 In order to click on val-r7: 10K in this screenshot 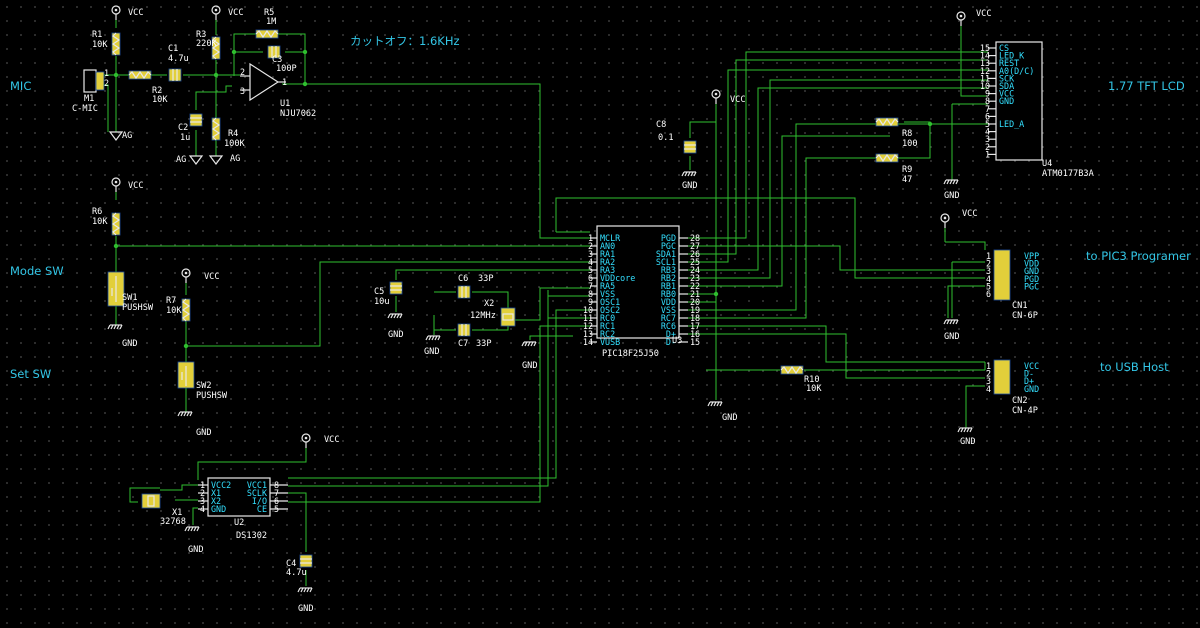, I will do `click(174, 311)`.